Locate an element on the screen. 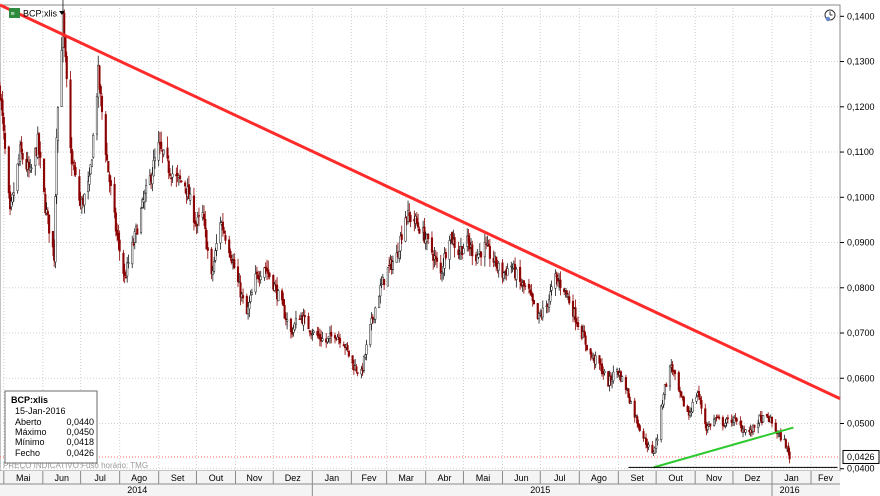 This screenshot has height=496, width=880. chart-title: BCP:xlis is located at coordinates (40, 14).